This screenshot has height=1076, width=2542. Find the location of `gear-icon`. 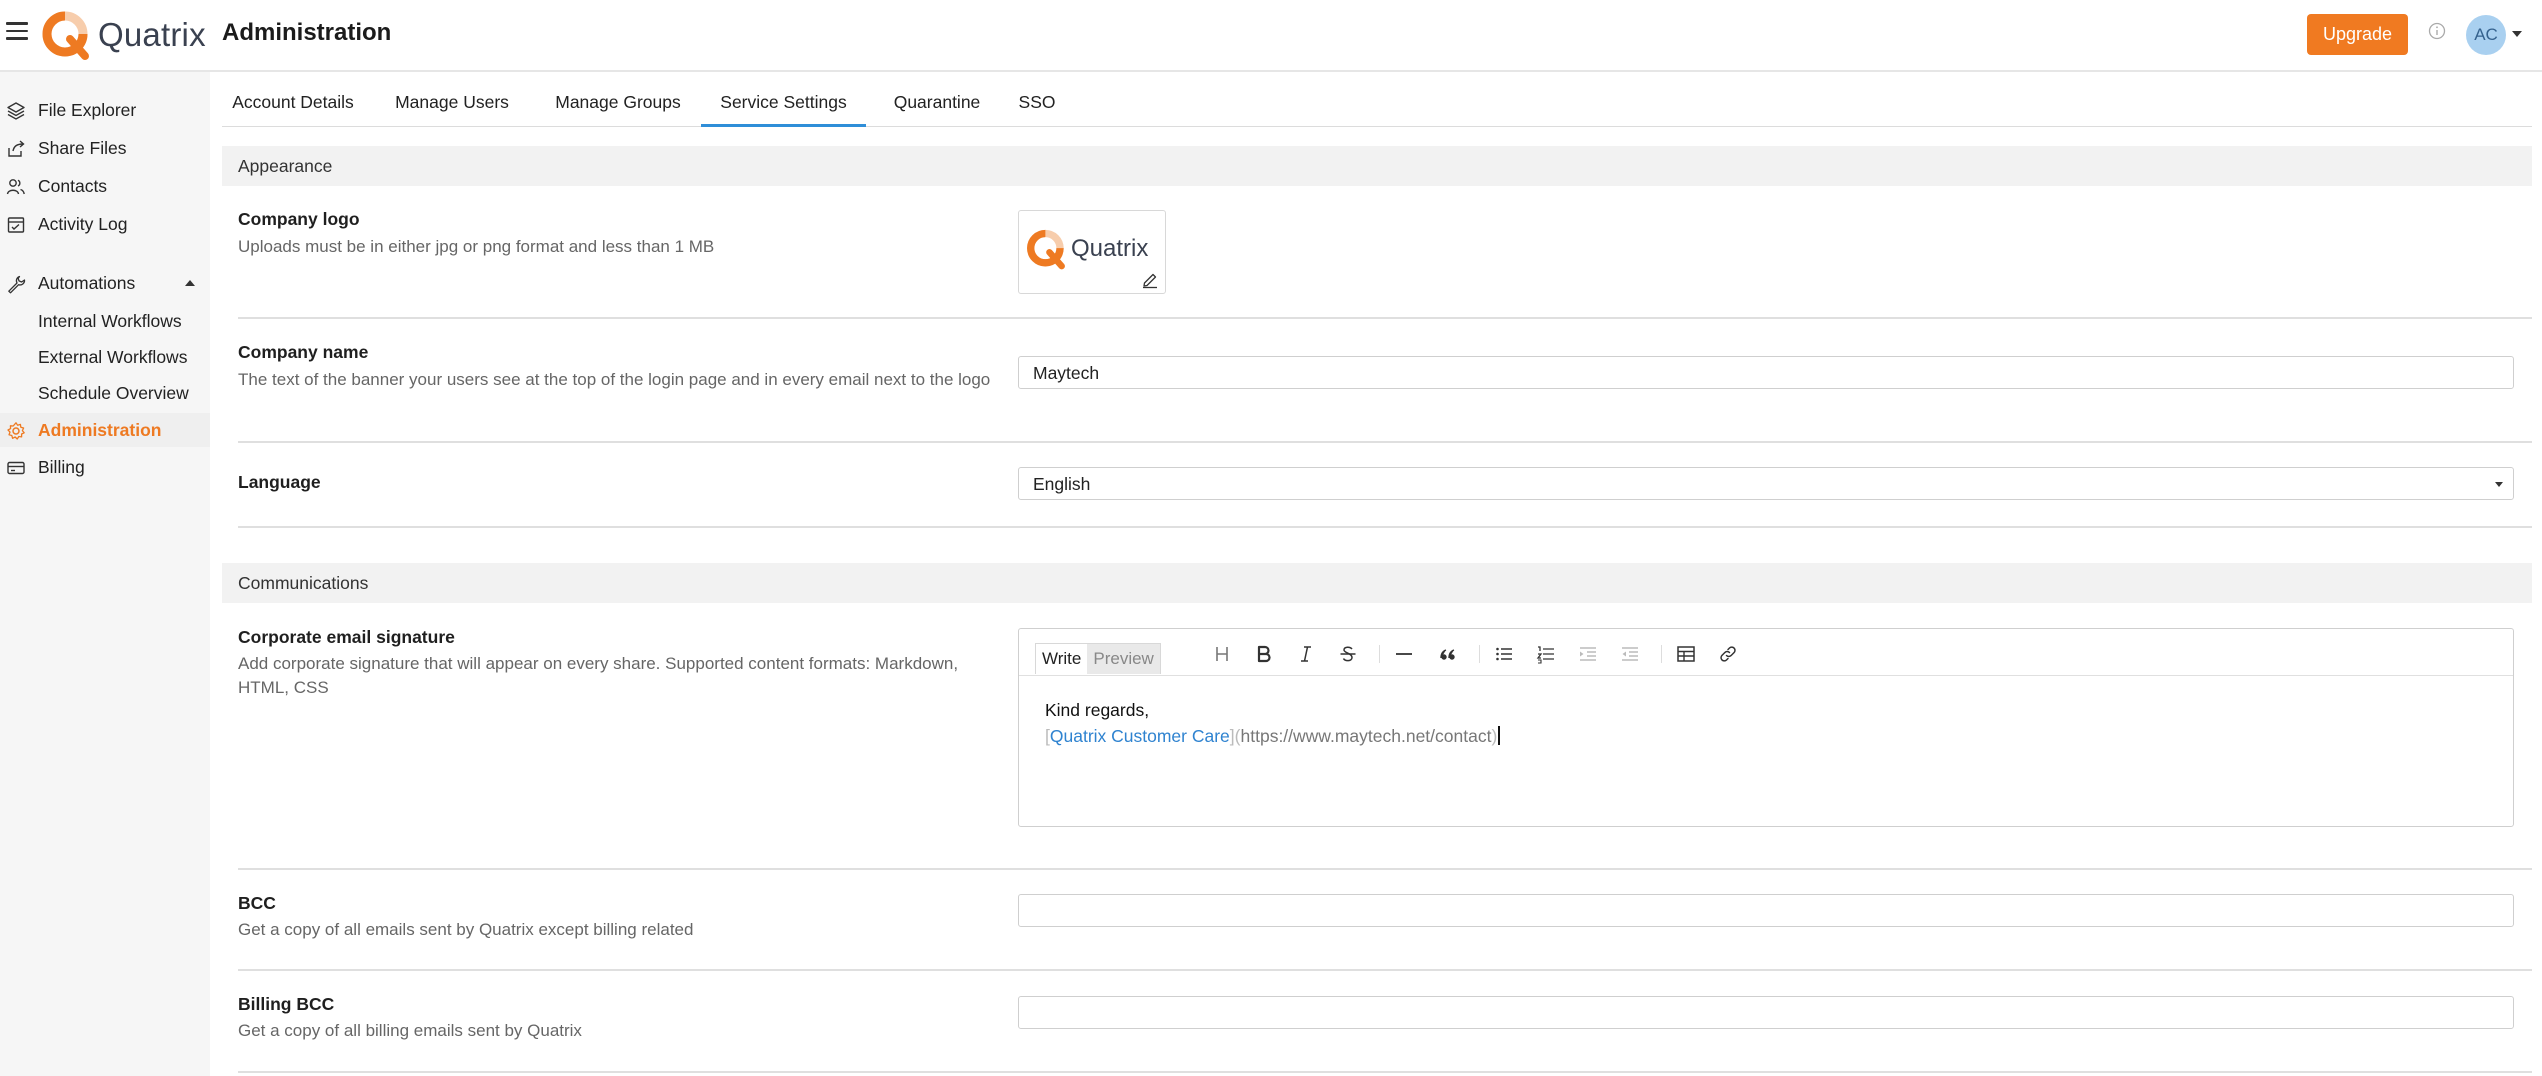

gear-icon is located at coordinates (16, 431).